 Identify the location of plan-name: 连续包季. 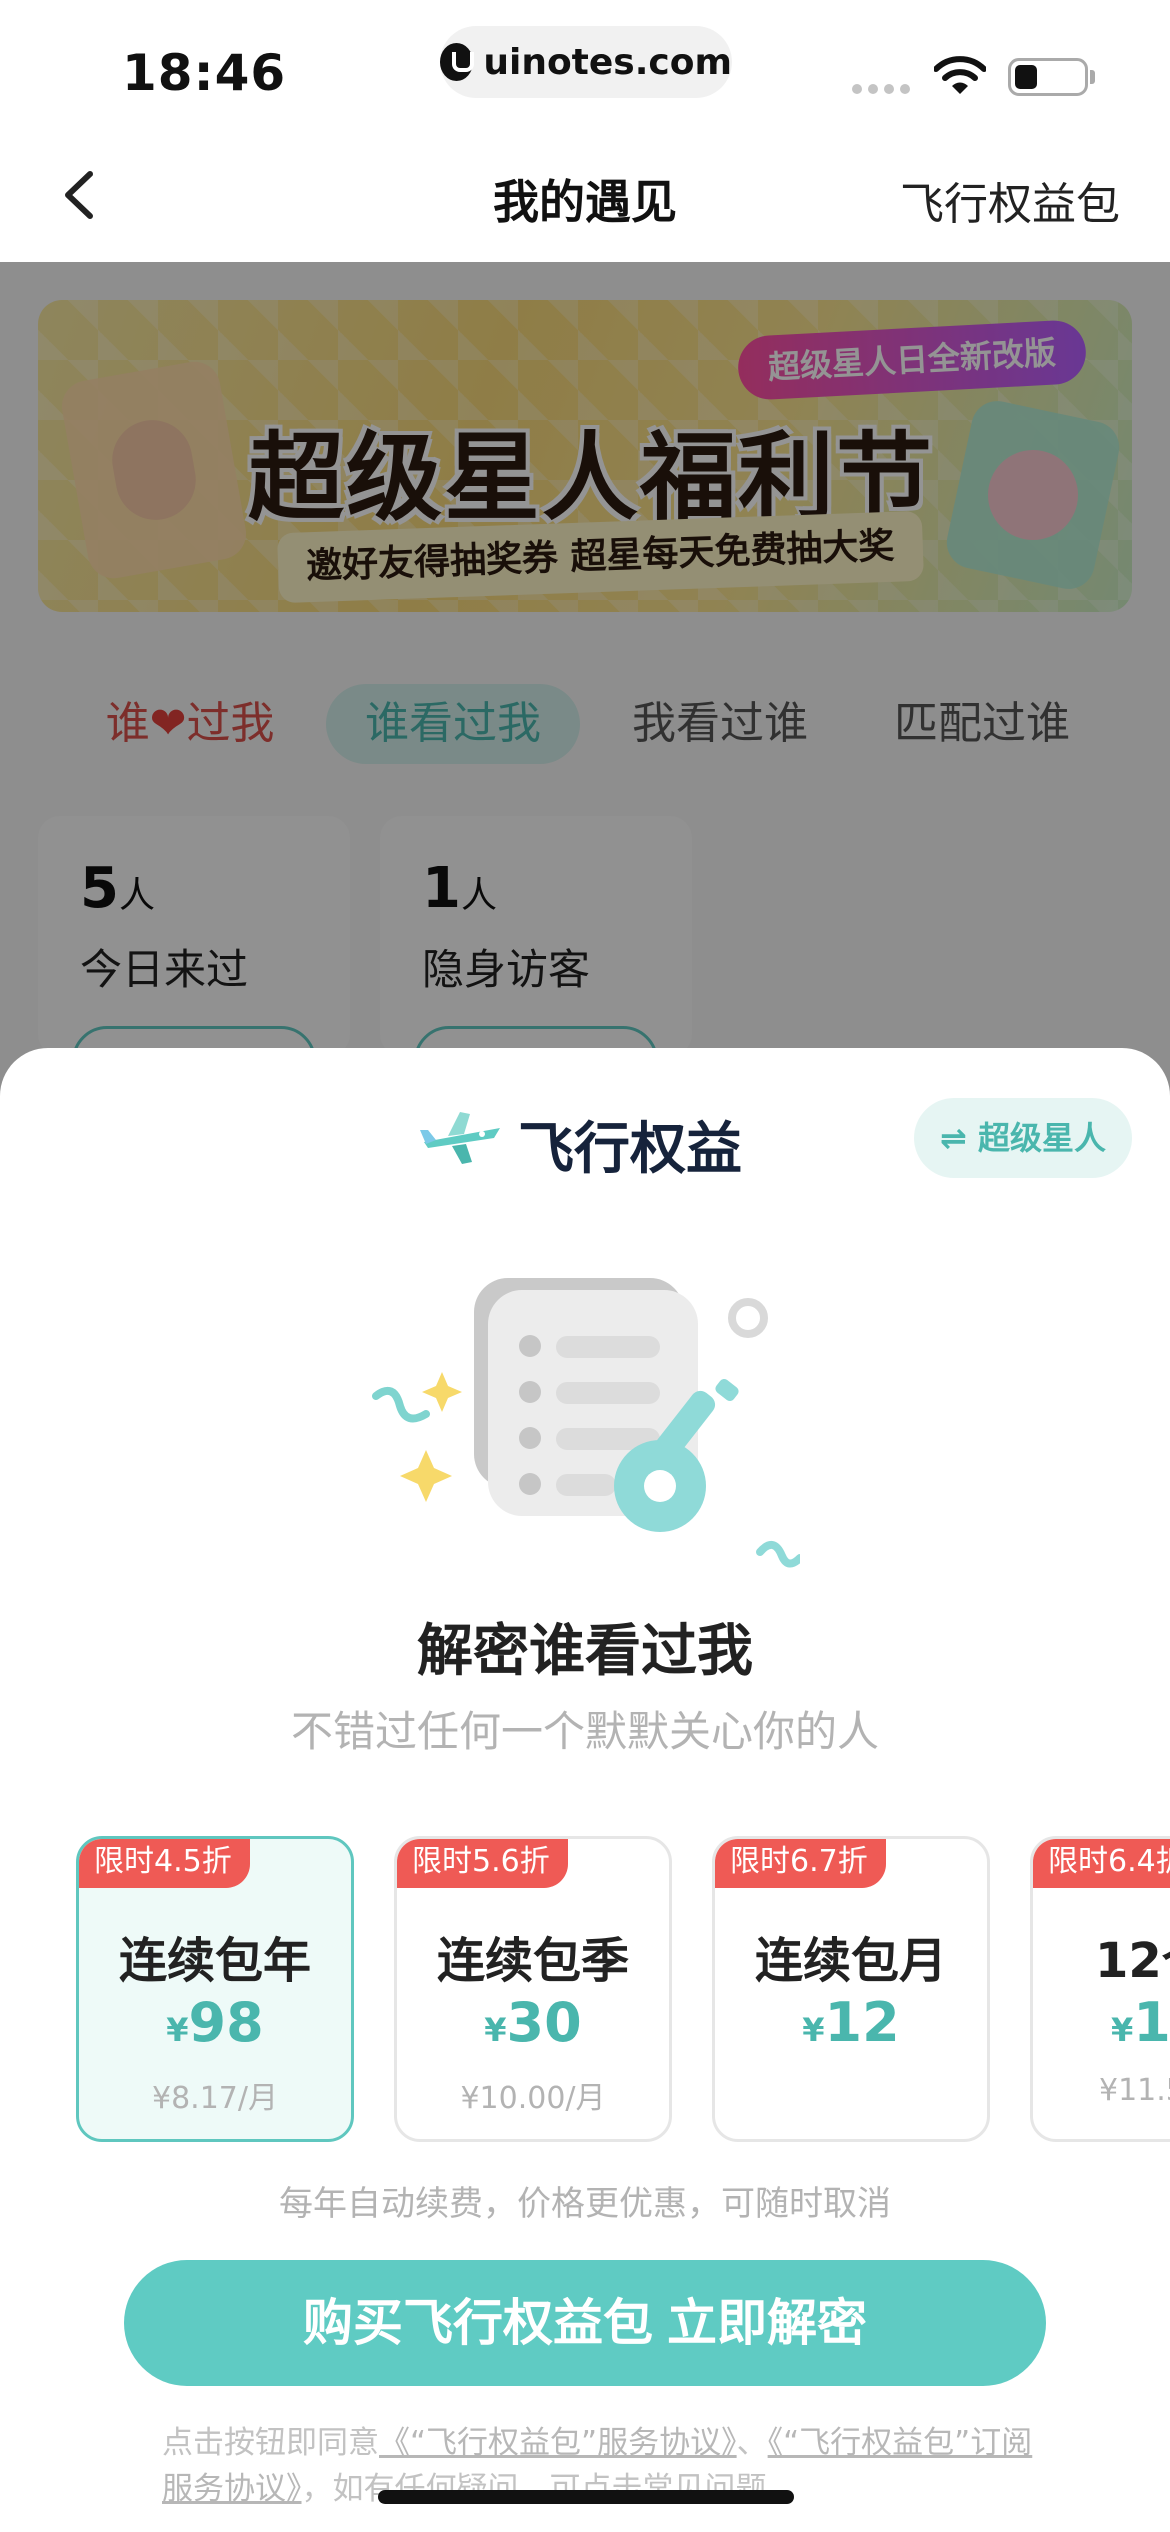
(532, 1961).